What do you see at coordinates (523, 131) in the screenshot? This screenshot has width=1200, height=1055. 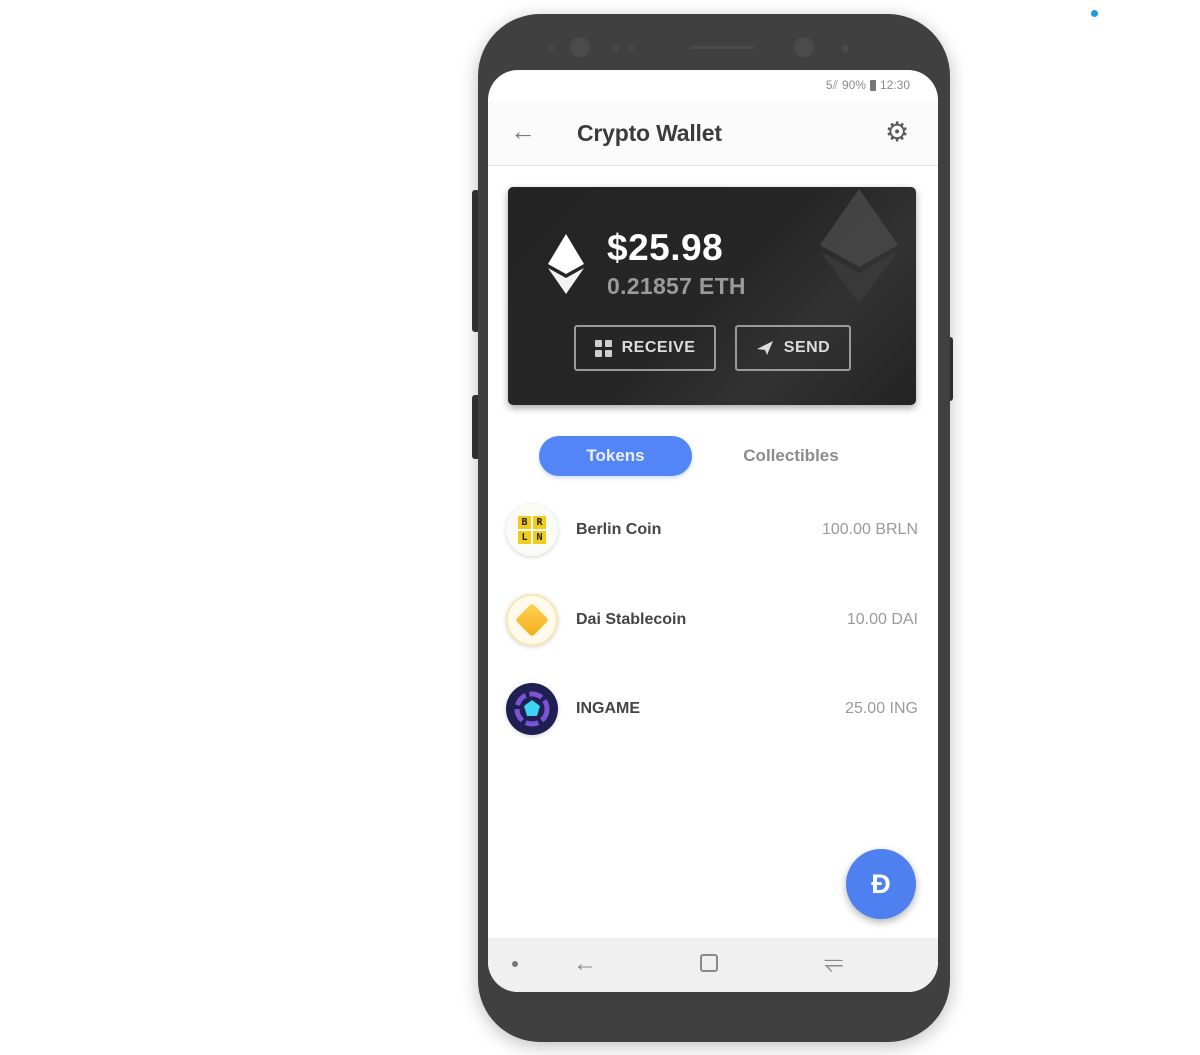 I see `back-arrow-icon: ←` at bounding box center [523, 131].